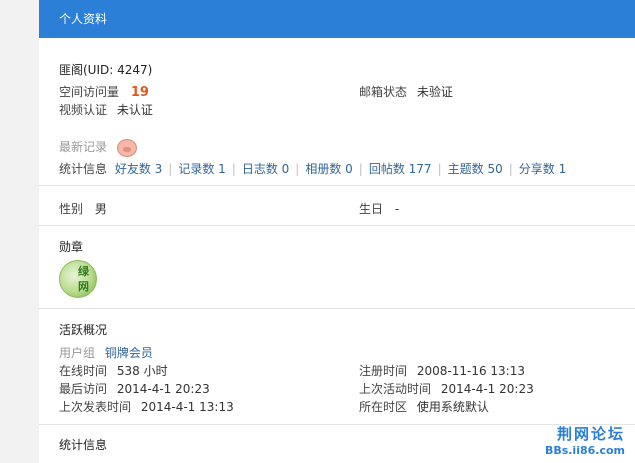 The image size is (635, 463). I want to click on site-watermark: 荆网论坛 BBs.ii86.com, so click(585, 440).